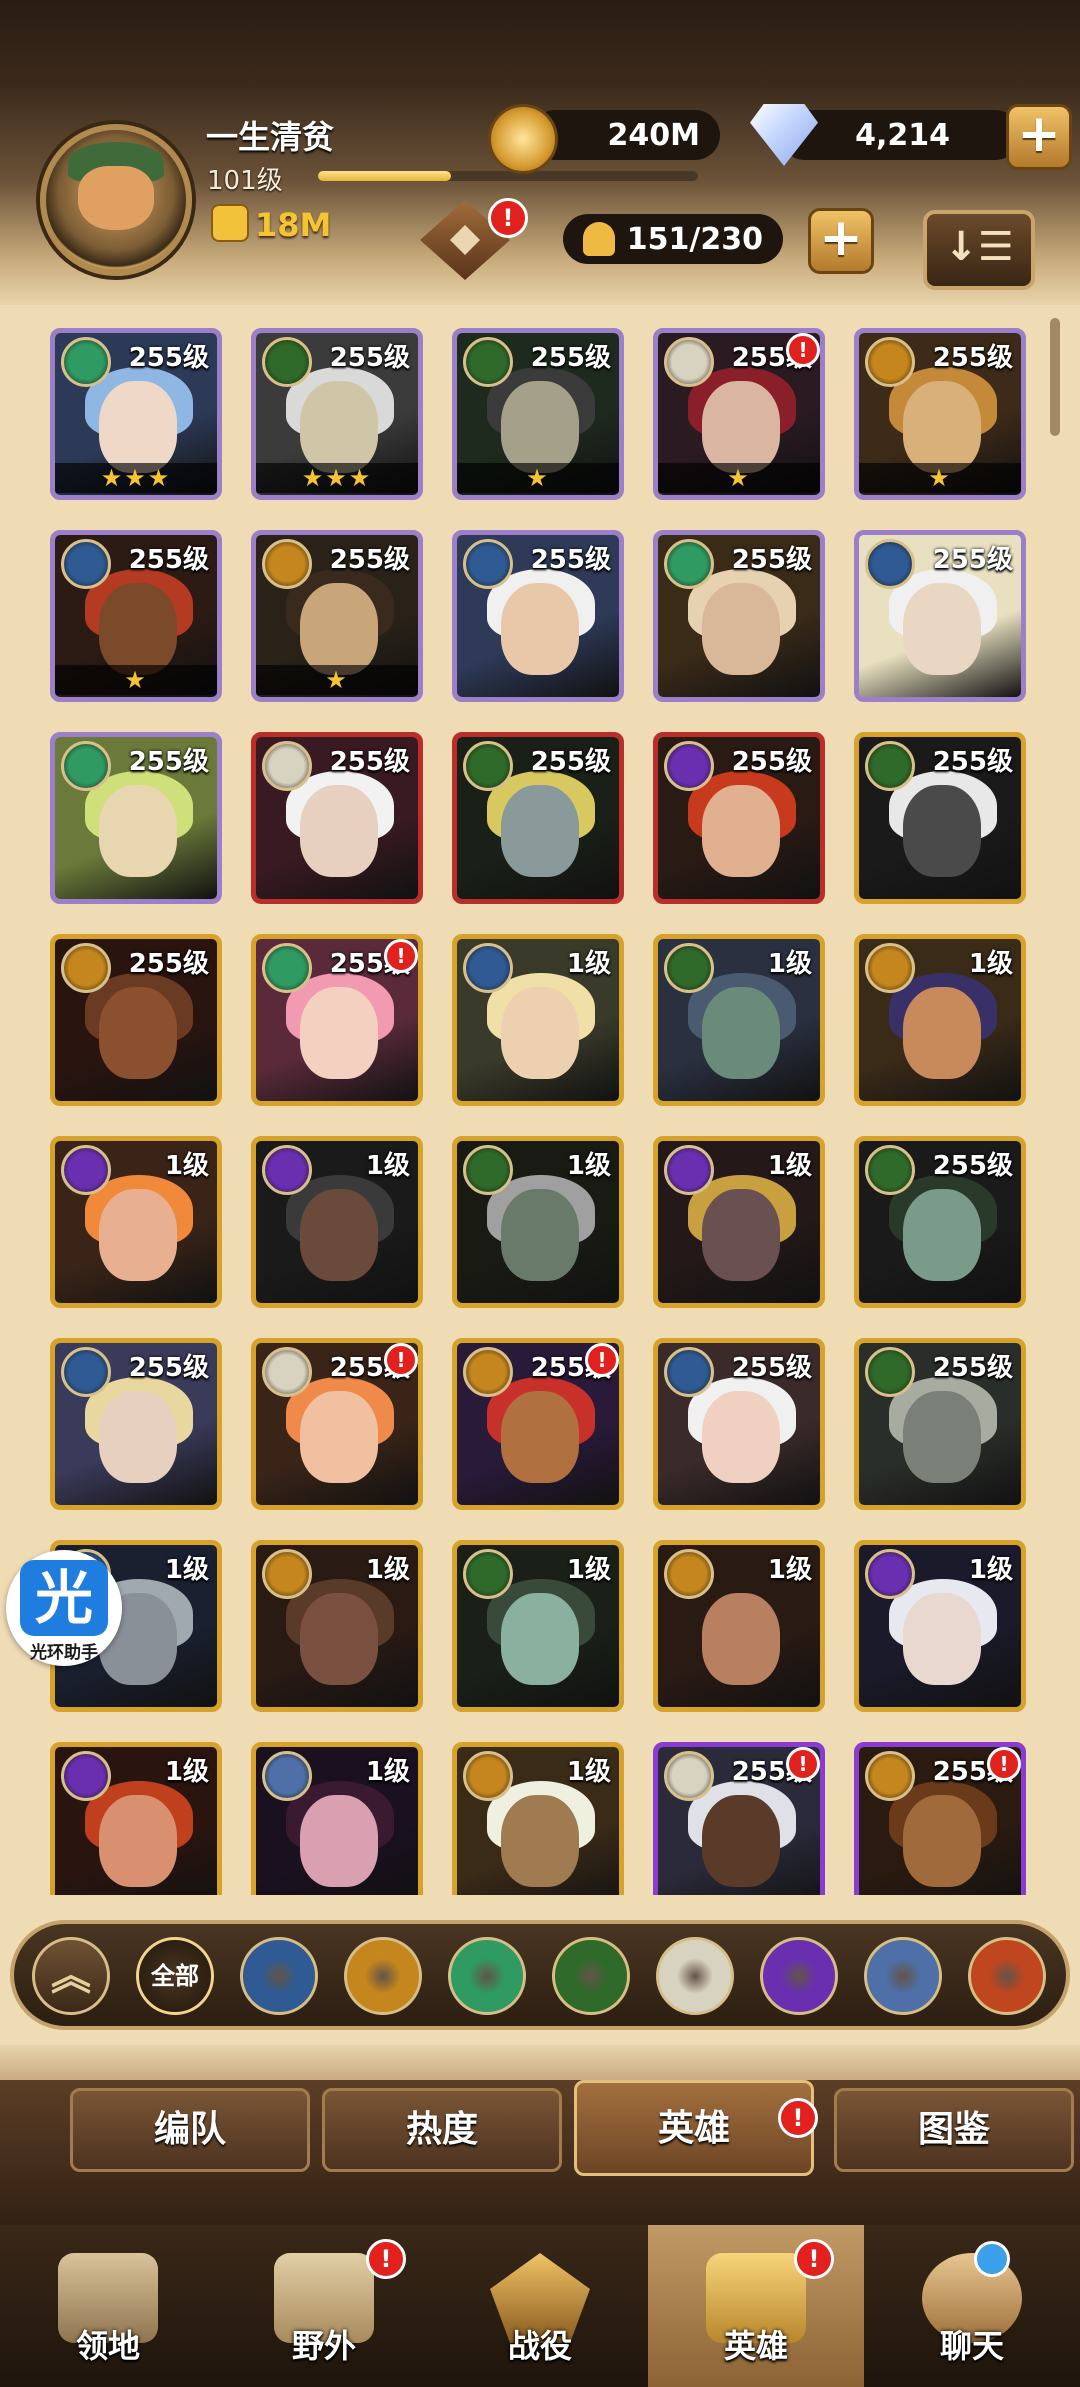 This screenshot has height=2387, width=1080. I want to click on sort-button: ↓☰, so click(979, 250).